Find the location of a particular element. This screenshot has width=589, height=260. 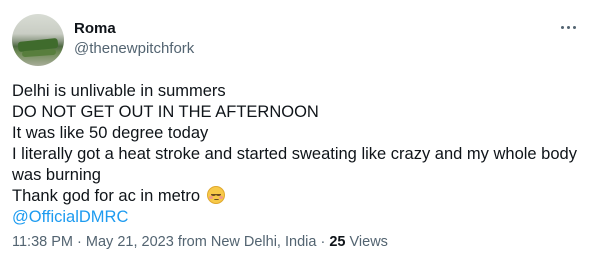

more-options-icon is located at coordinates (568, 27).